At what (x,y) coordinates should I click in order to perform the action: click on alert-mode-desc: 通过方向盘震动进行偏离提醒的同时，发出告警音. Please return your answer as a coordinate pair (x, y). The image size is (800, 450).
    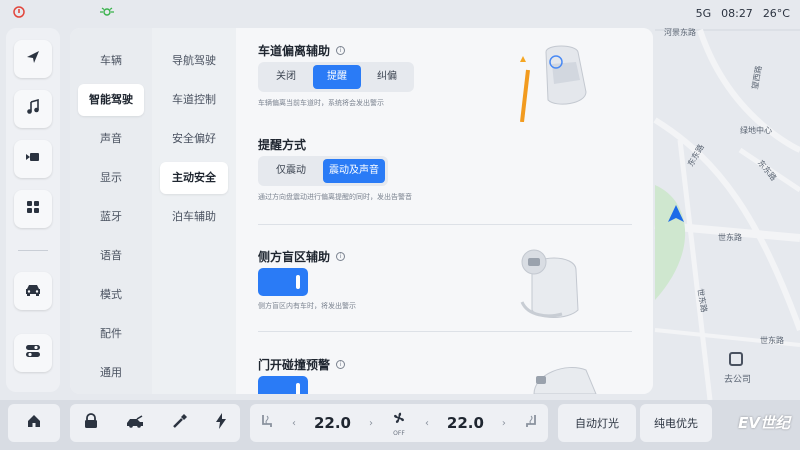
    Looking at the image, I should click on (335, 197).